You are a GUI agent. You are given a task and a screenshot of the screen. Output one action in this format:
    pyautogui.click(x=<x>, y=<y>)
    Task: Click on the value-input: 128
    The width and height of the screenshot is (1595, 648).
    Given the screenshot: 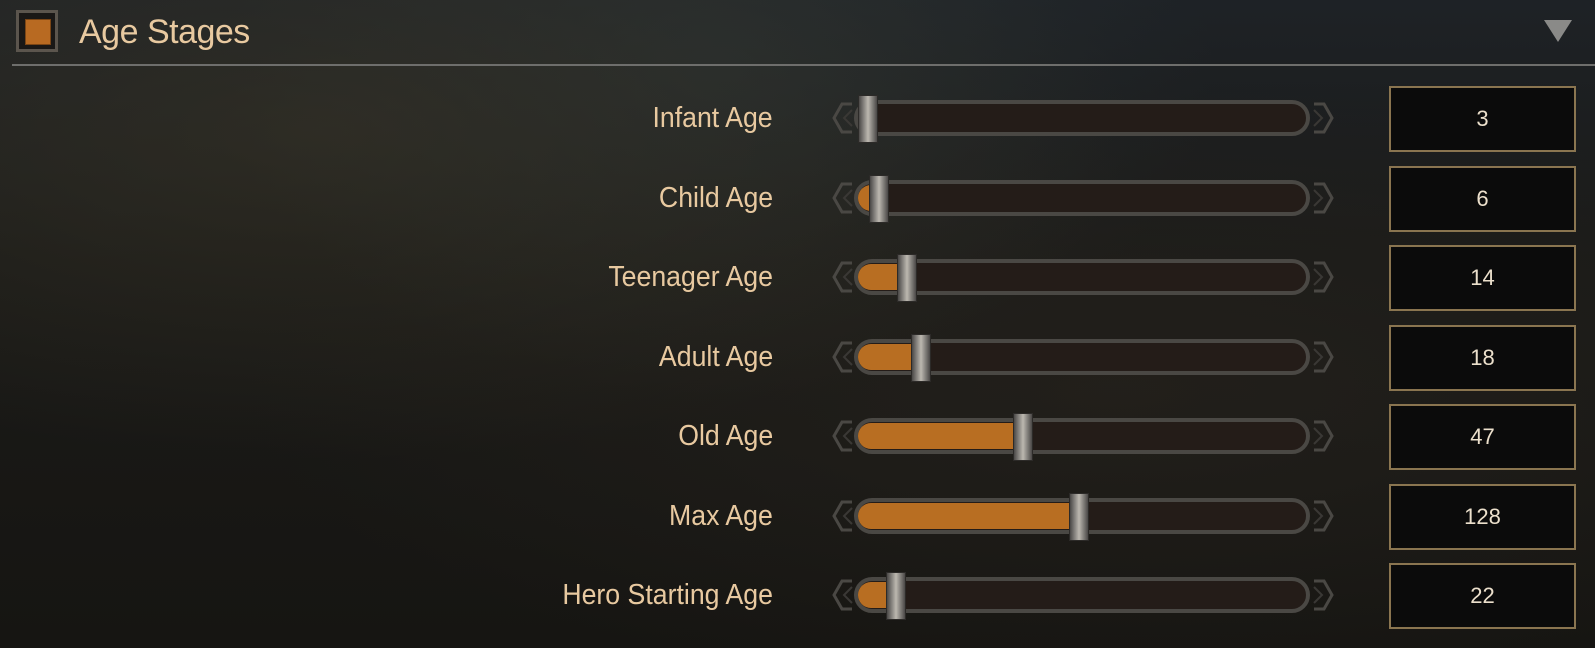 What is the action you would take?
    pyautogui.click(x=1482, y=516)
    